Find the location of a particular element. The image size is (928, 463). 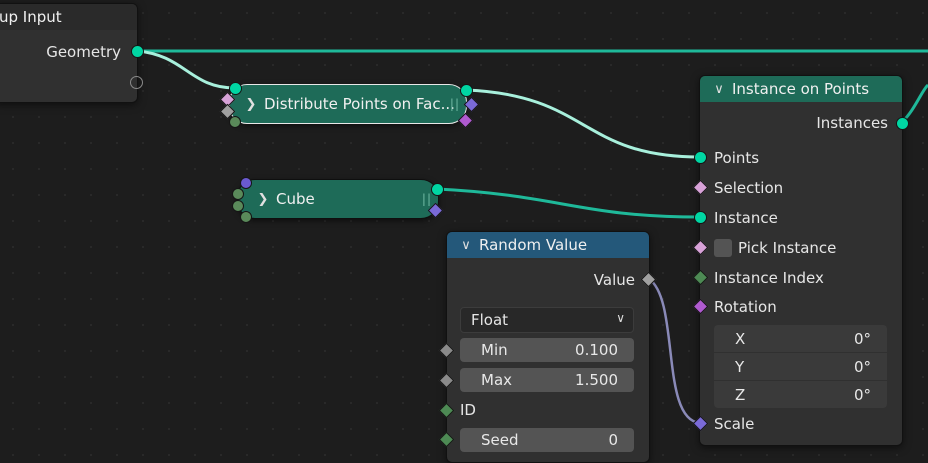

random-value-title: Random Value is located at coordinates (533, 245).